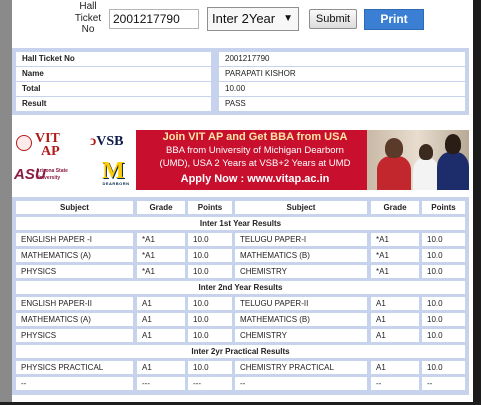  What do you see at coordinates (443, 383) in the screenshot?
I see `points-cell: --` at bounding box center [443, 383].